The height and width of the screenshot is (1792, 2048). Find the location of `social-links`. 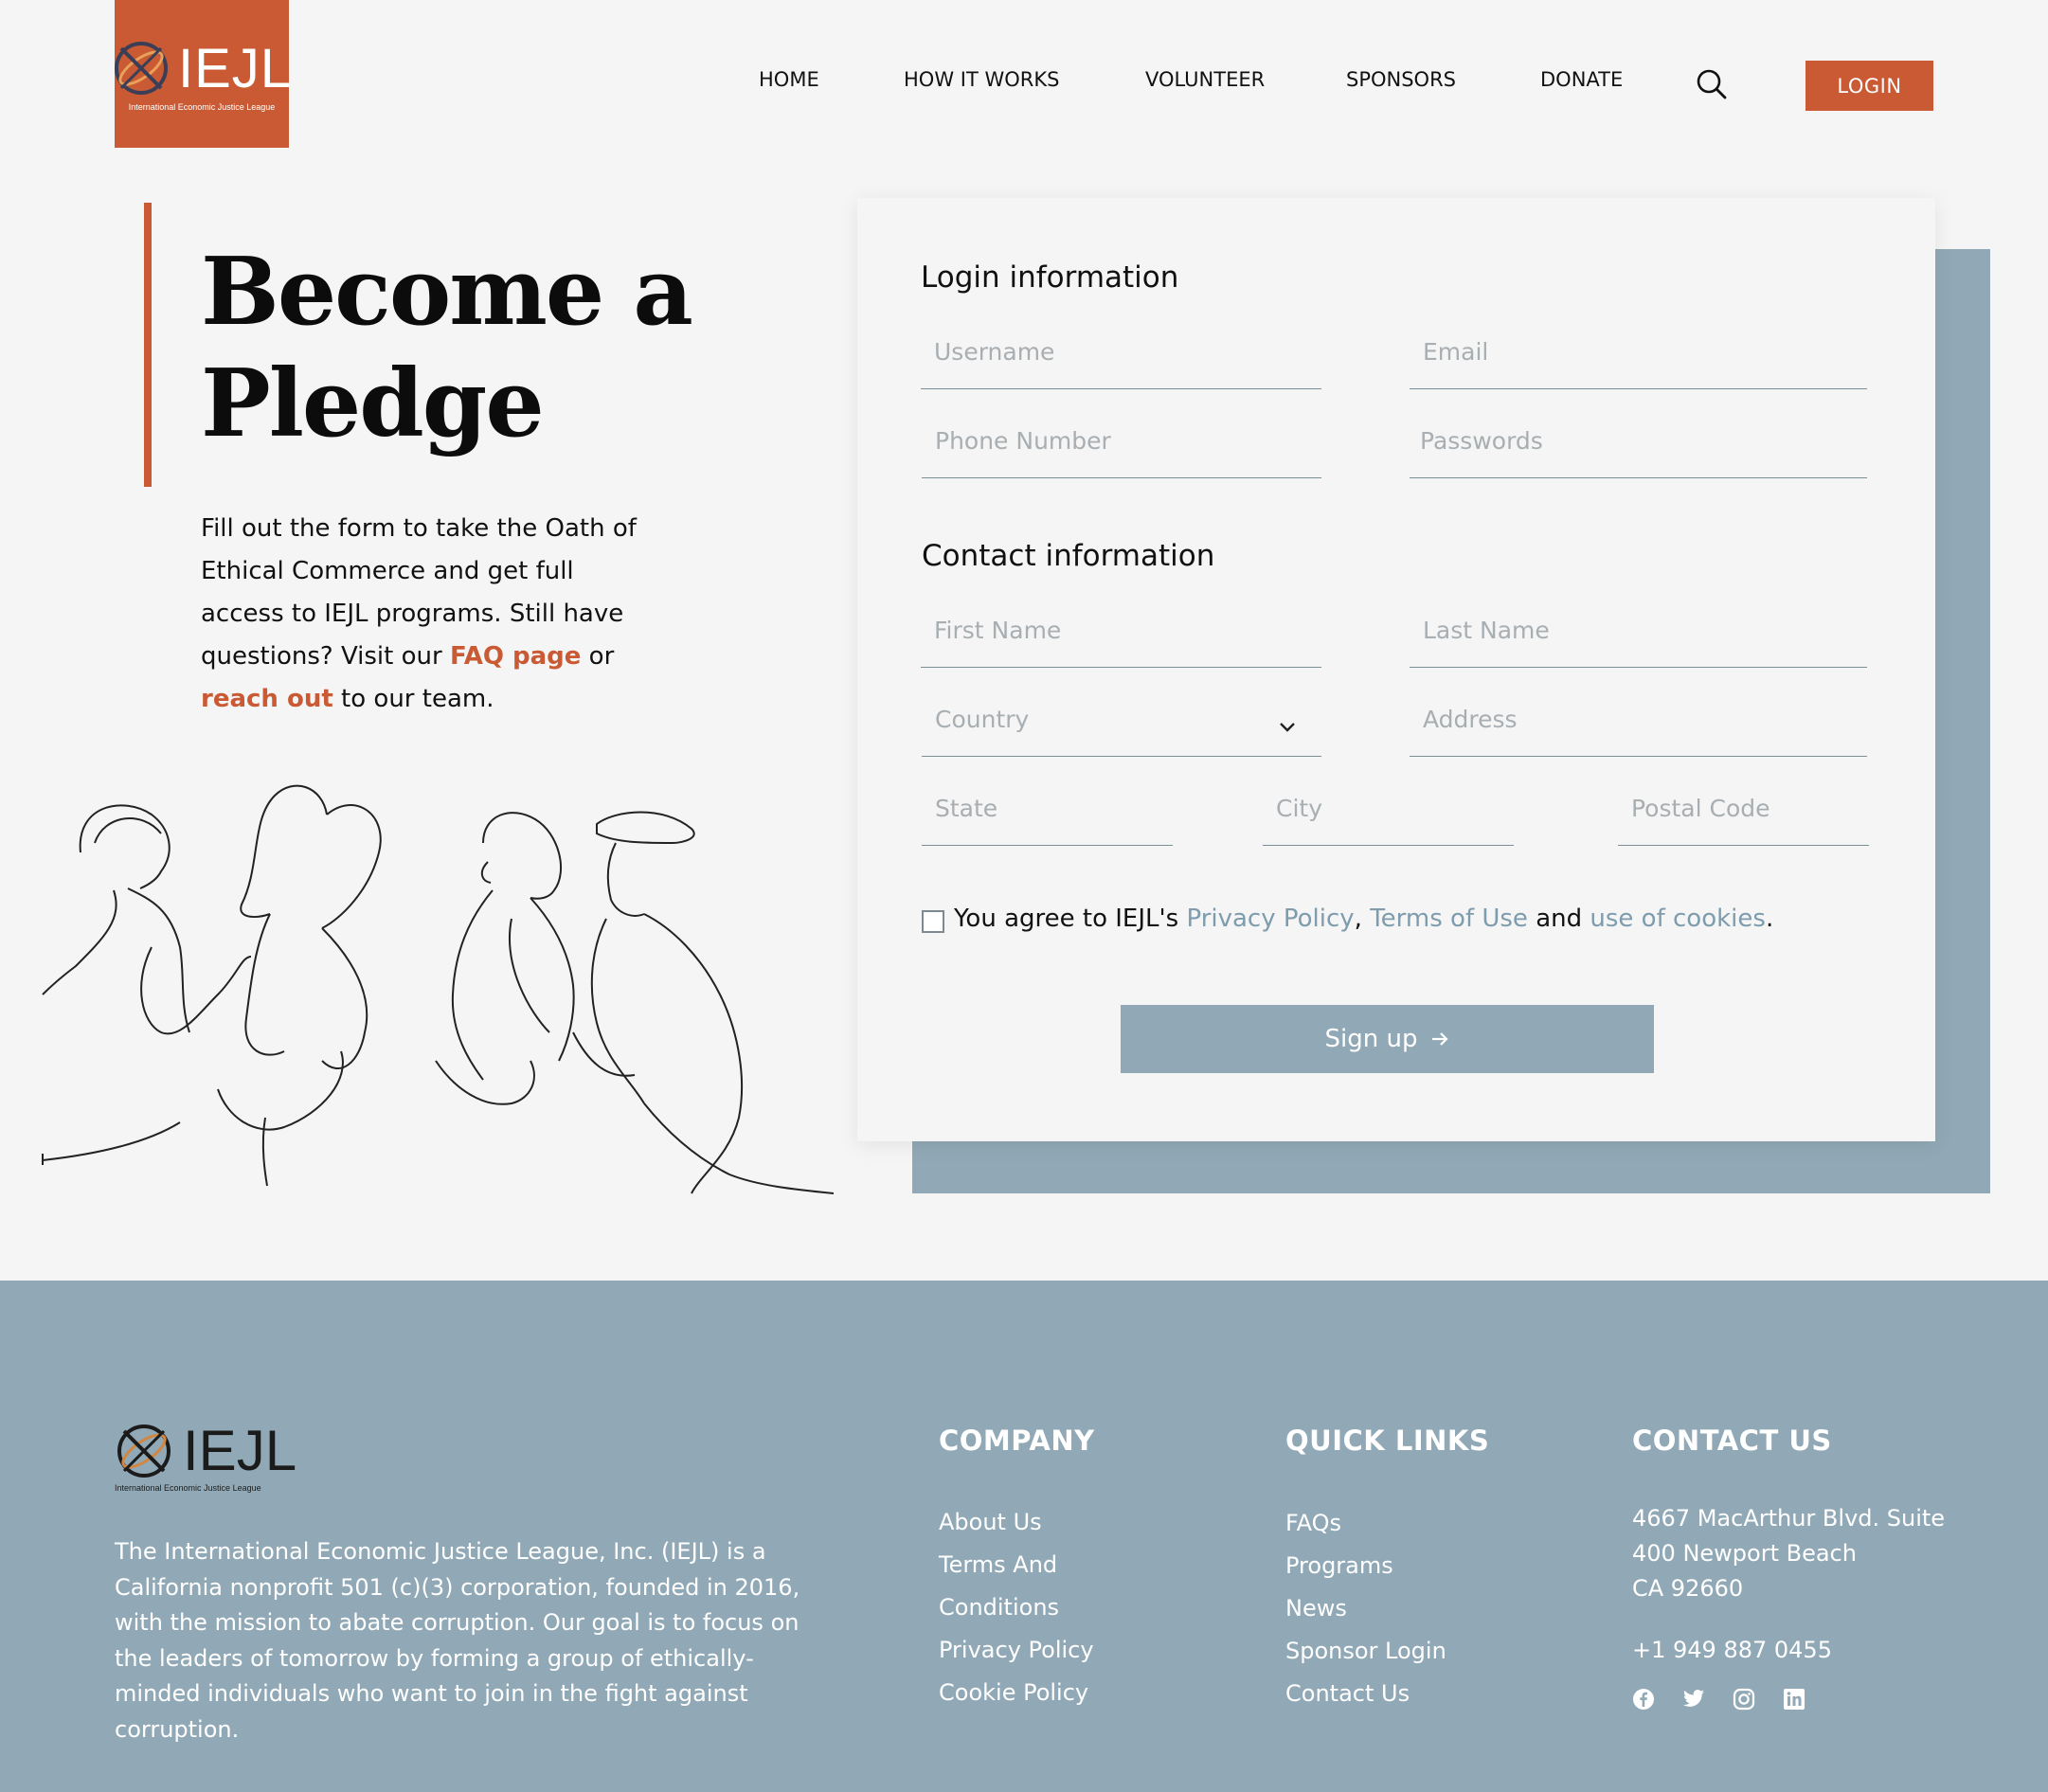

social-links is located at coordinates (1718, 1699).